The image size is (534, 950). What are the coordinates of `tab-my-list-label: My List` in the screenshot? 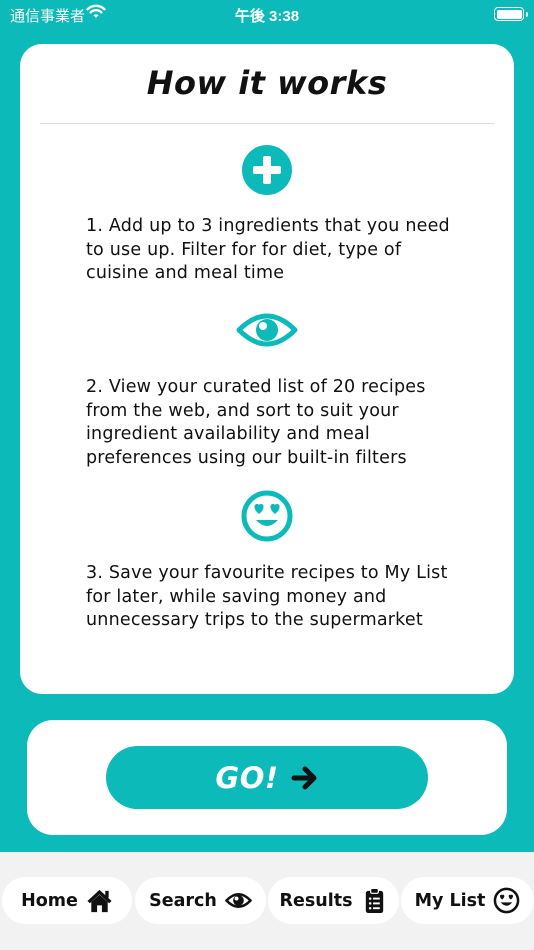 It's located at (450, 900).